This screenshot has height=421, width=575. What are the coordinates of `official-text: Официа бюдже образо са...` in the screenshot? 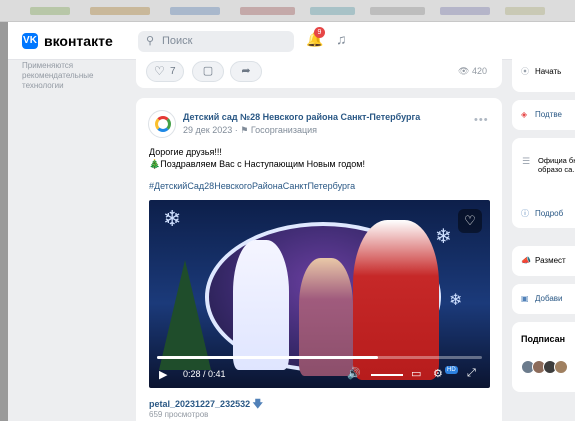 It's located at (556, 165).